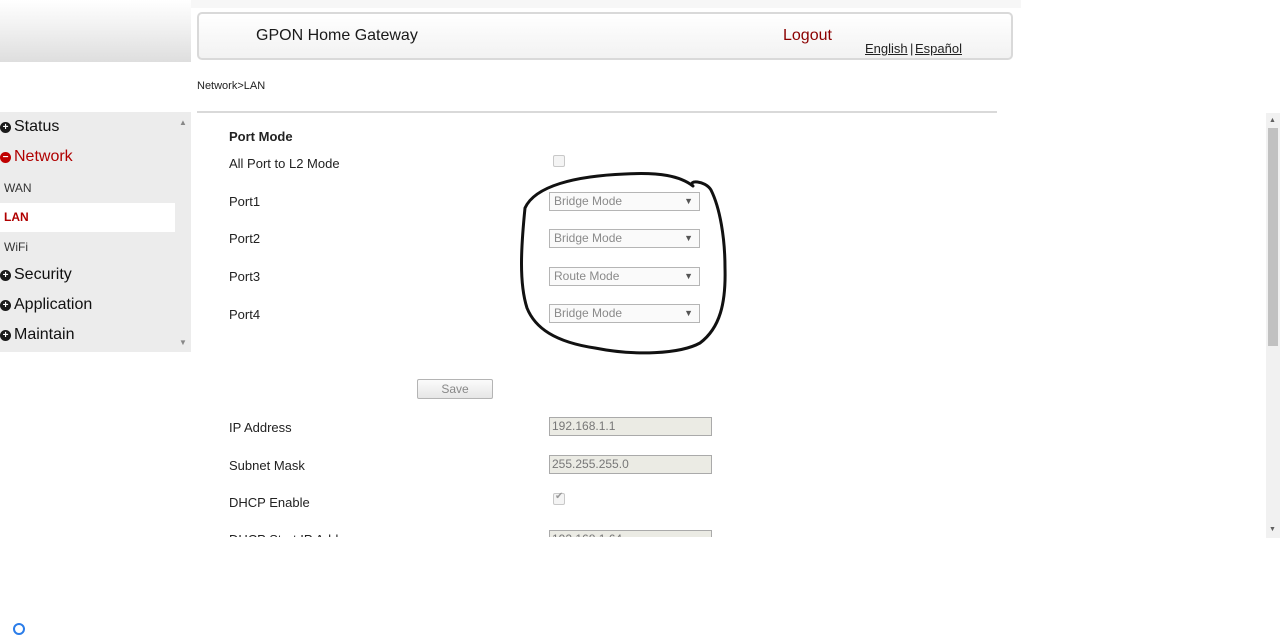  What do you see at coordinates (886, 48) in the screenshot?
I see `english-link: English` at bounding box center [886, 48].